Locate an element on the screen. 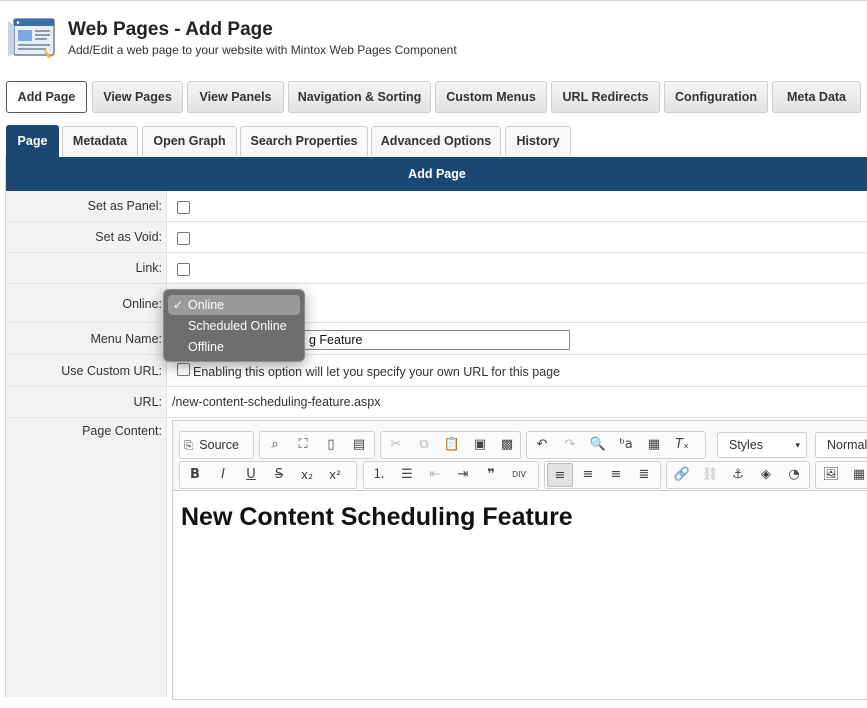 The height and width of the screenshot is (708, 867). tab-search-properties: Search Properties is located at coordinates (304, 141).